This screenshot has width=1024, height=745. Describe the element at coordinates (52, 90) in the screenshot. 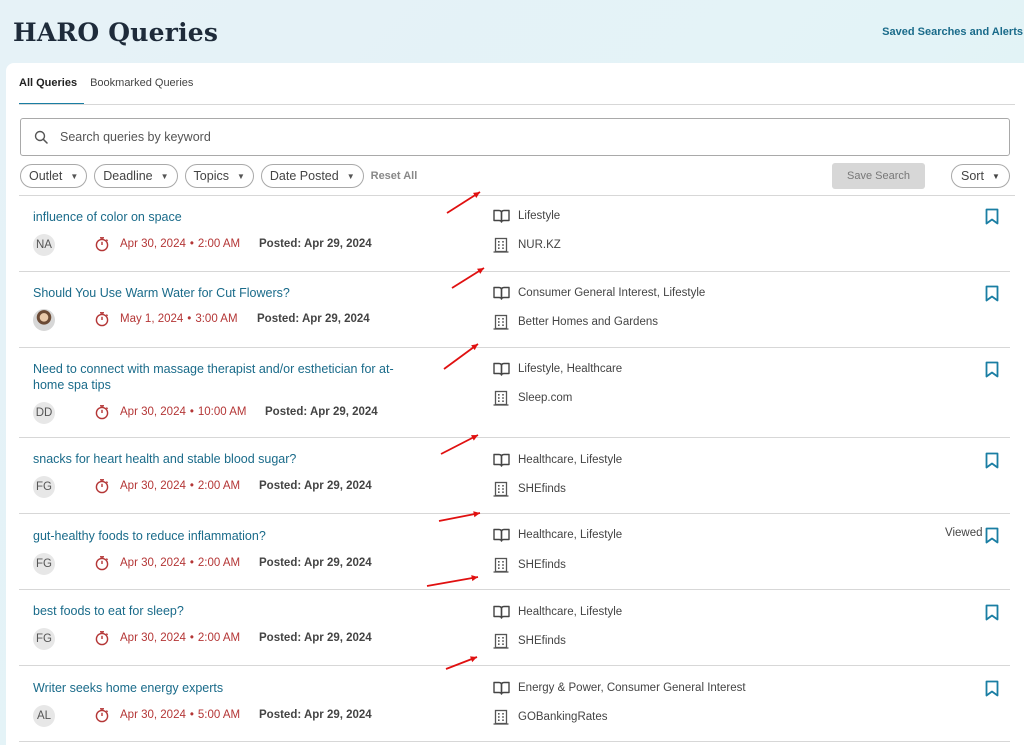

I see `tab-all-queries: All Queries` at that location.